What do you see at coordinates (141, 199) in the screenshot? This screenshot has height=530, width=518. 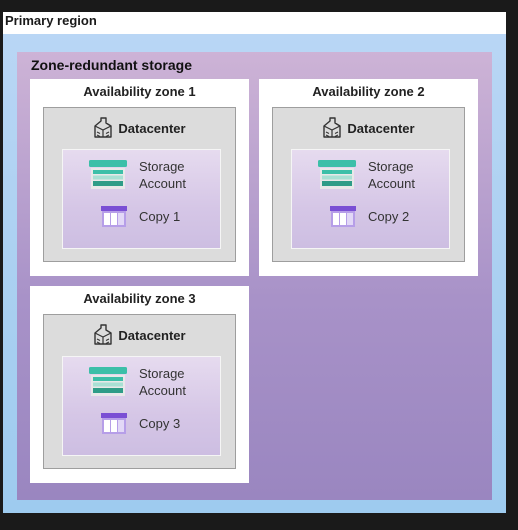 I see `storage-account-box: Storage Account Copy 1` at bounding box center [141, 199].